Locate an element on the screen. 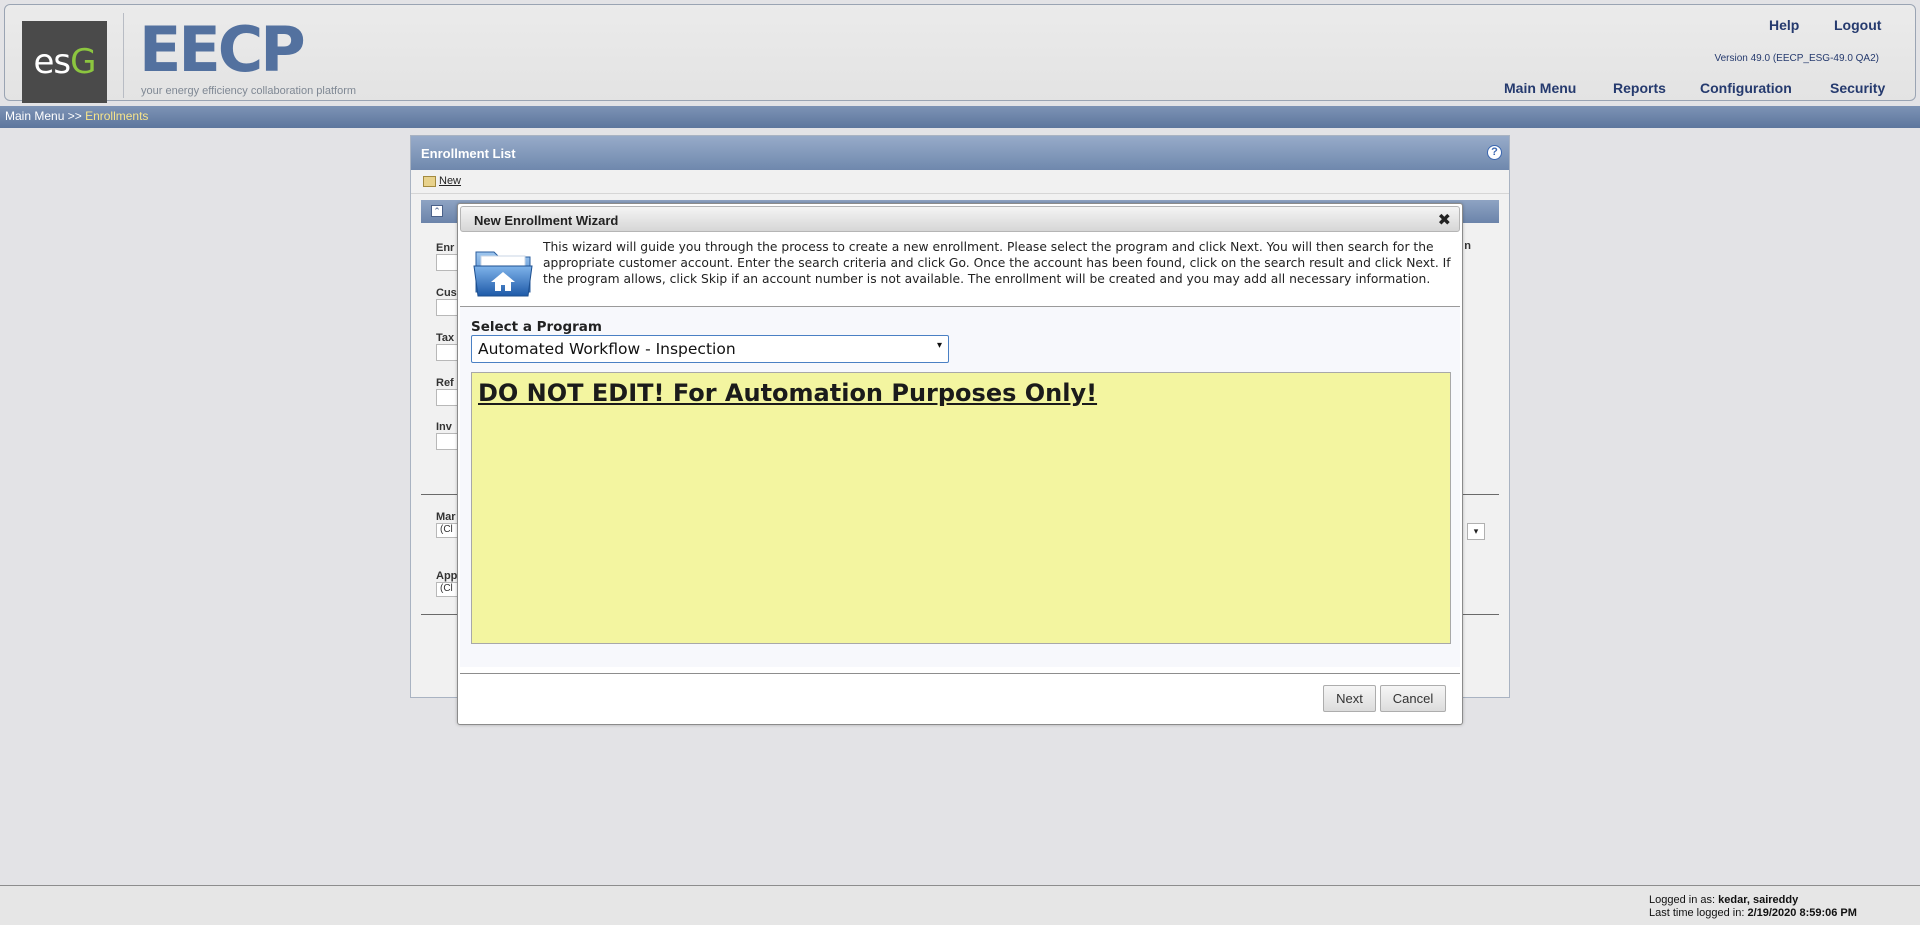 This screenshot has height=925, width=1920. breadcrumb-main-menu: Main Menu is located at coordinates (34, 116).